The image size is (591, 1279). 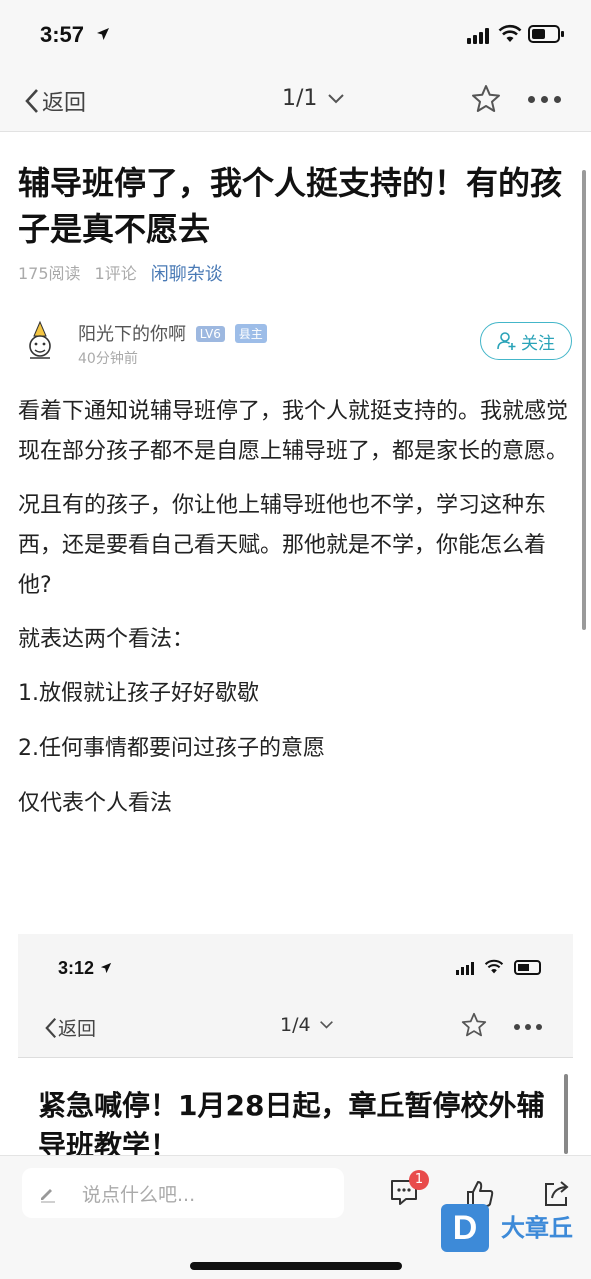 What do you see at coordinates (48, 1196) in the screenshot?
I see `pencil-icon` at bounding box center [48, 1196].